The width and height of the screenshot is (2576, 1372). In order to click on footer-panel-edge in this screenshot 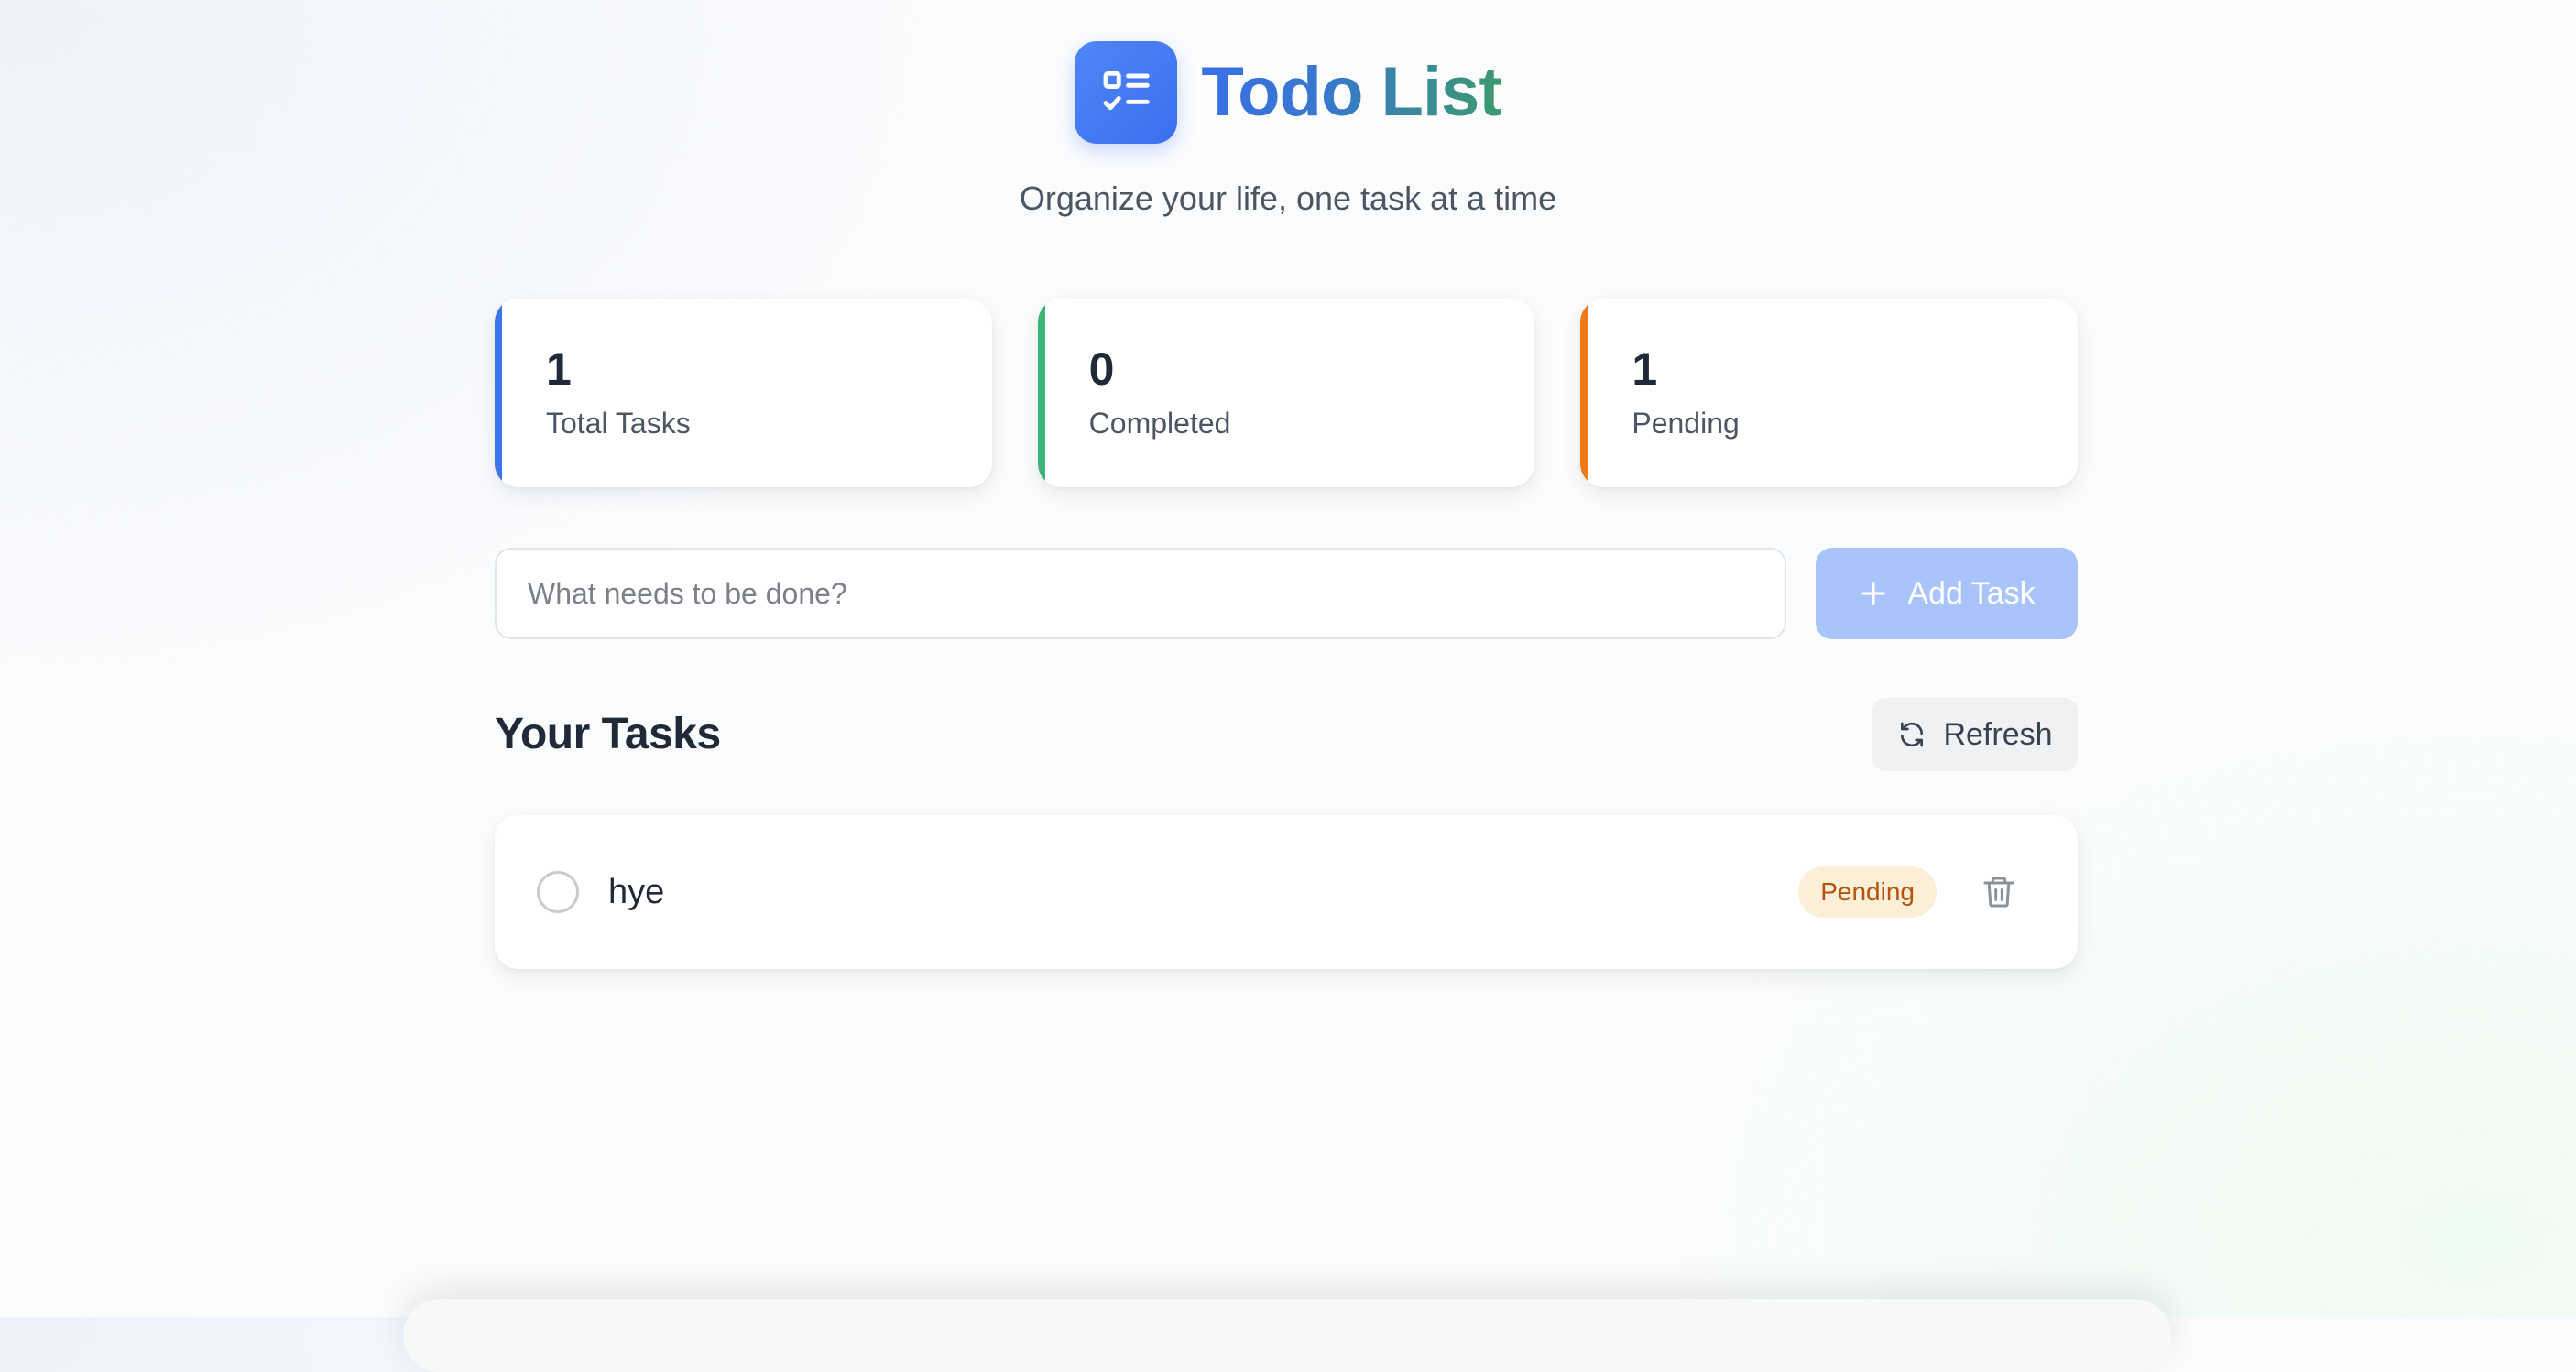, I will do `click(1287, 1335)`.